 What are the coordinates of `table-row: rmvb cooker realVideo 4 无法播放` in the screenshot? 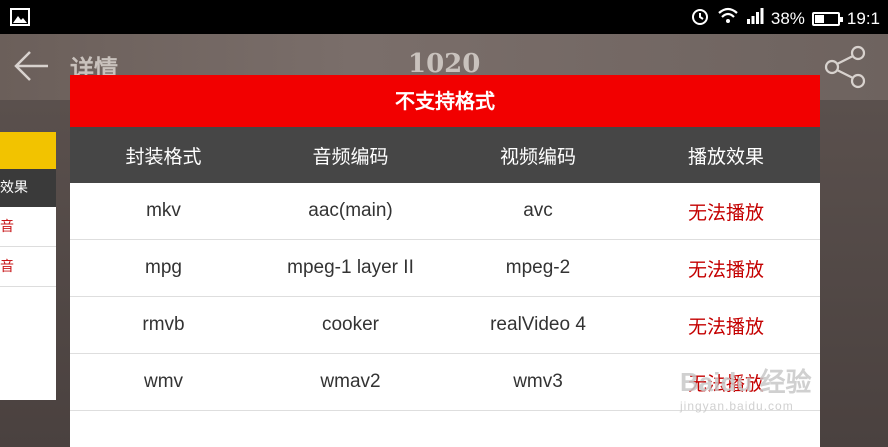 It's located at (445, 325).